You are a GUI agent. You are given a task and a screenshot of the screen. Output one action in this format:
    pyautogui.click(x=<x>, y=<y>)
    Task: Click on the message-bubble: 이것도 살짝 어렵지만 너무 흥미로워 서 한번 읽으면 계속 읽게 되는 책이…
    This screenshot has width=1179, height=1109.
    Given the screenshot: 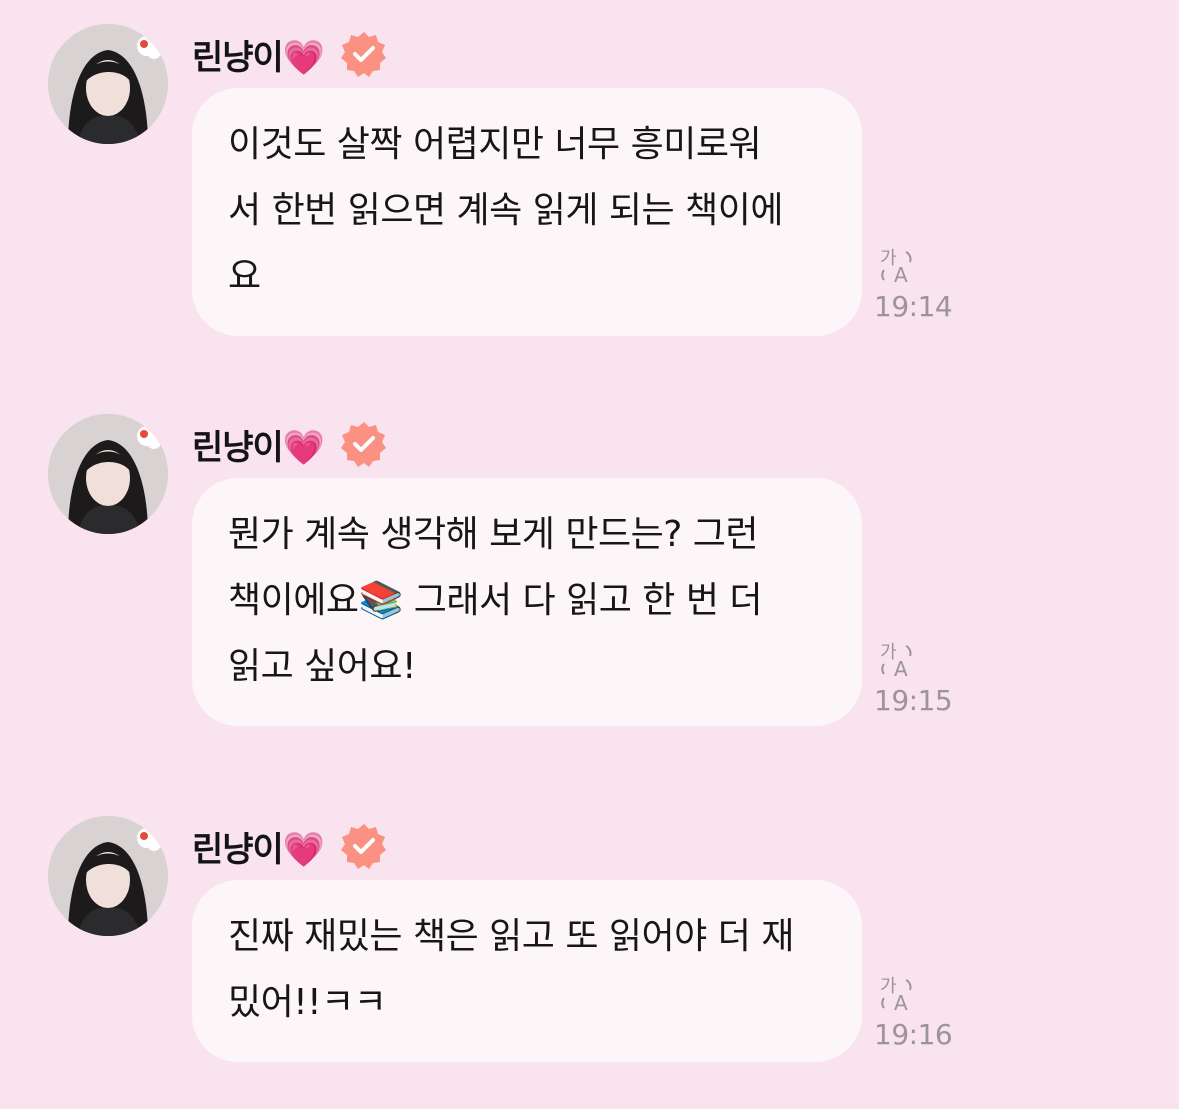 What is the action you would take?
    pyautogui.click(x=527, y=212)
    